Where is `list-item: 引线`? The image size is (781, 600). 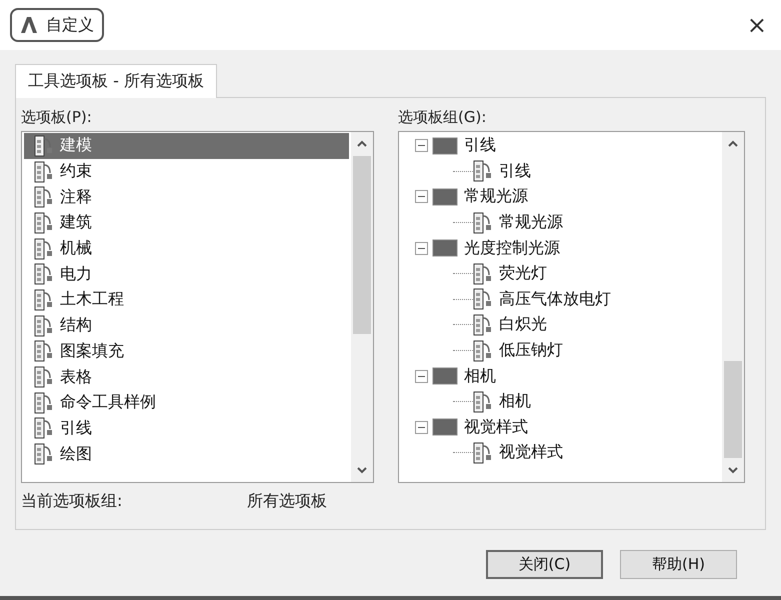 list-item: 引线 is located at coordinates (186, 429).